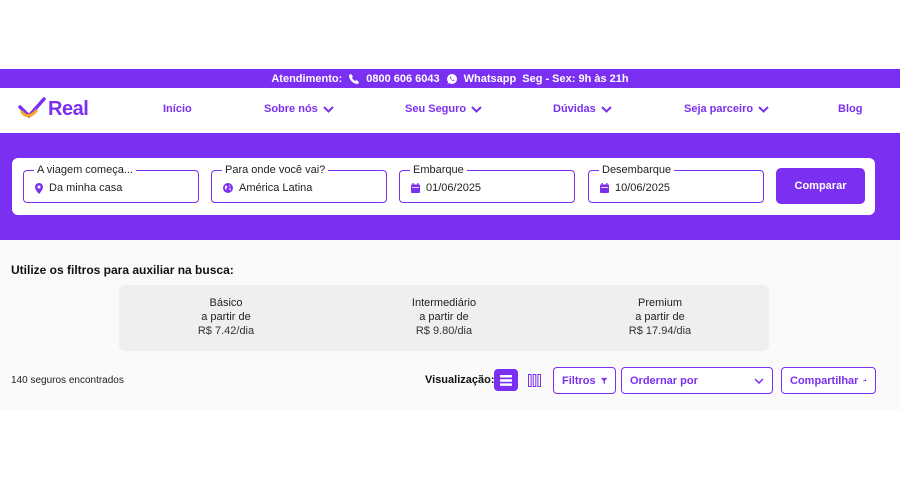 The width and height of the screenshot is (900, 500). What do you see at coordinates (438, 170) in the screenshot?
I see `departure-label: Embarque` at bounding box center [438, 170].